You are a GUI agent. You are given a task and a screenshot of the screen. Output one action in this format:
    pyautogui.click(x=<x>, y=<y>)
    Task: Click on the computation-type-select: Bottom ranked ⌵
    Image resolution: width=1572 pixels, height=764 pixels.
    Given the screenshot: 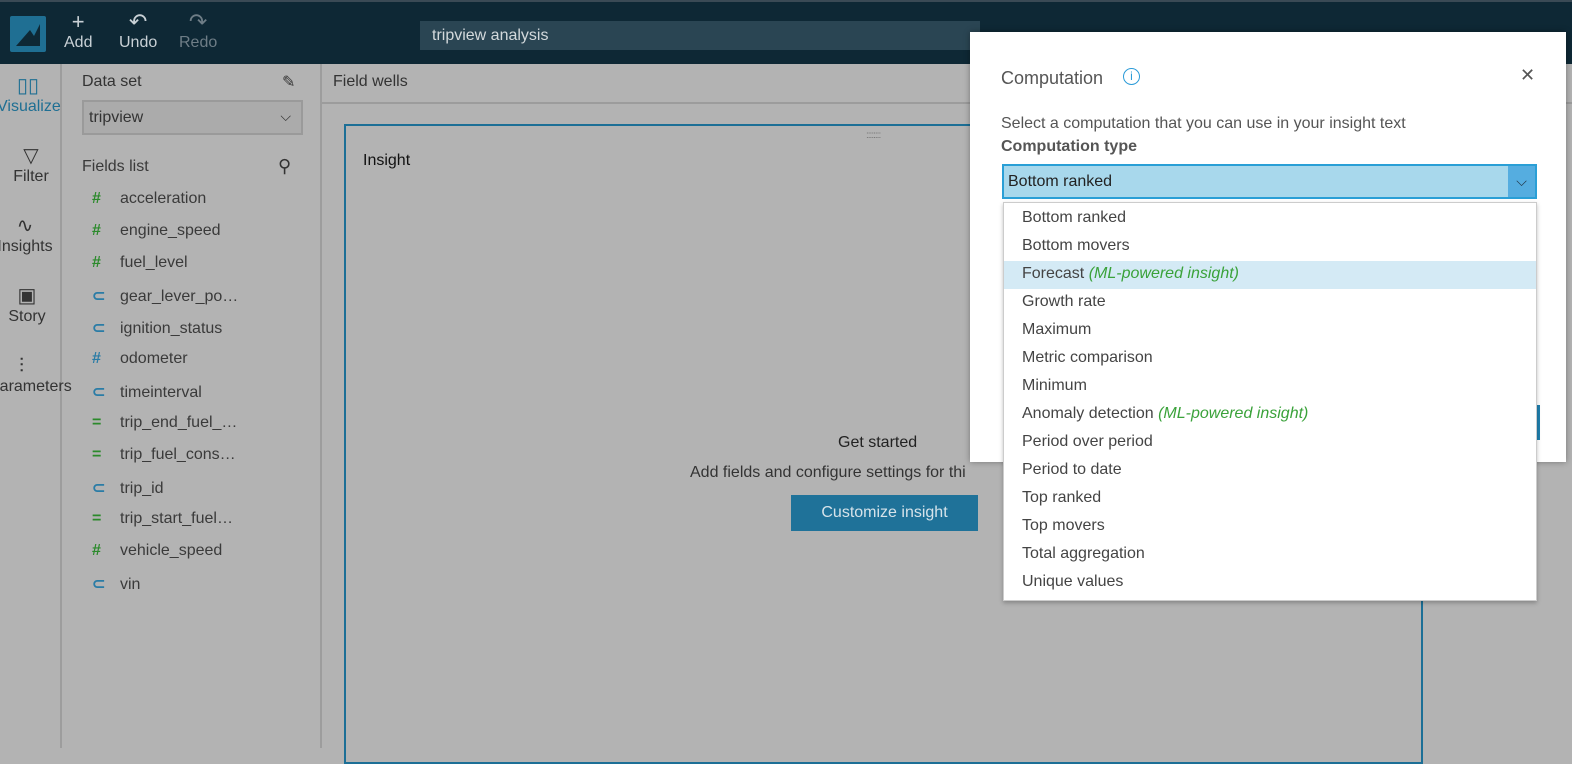 What is the action you would take?
    pyautogui.click(x=1269, y=181)
    